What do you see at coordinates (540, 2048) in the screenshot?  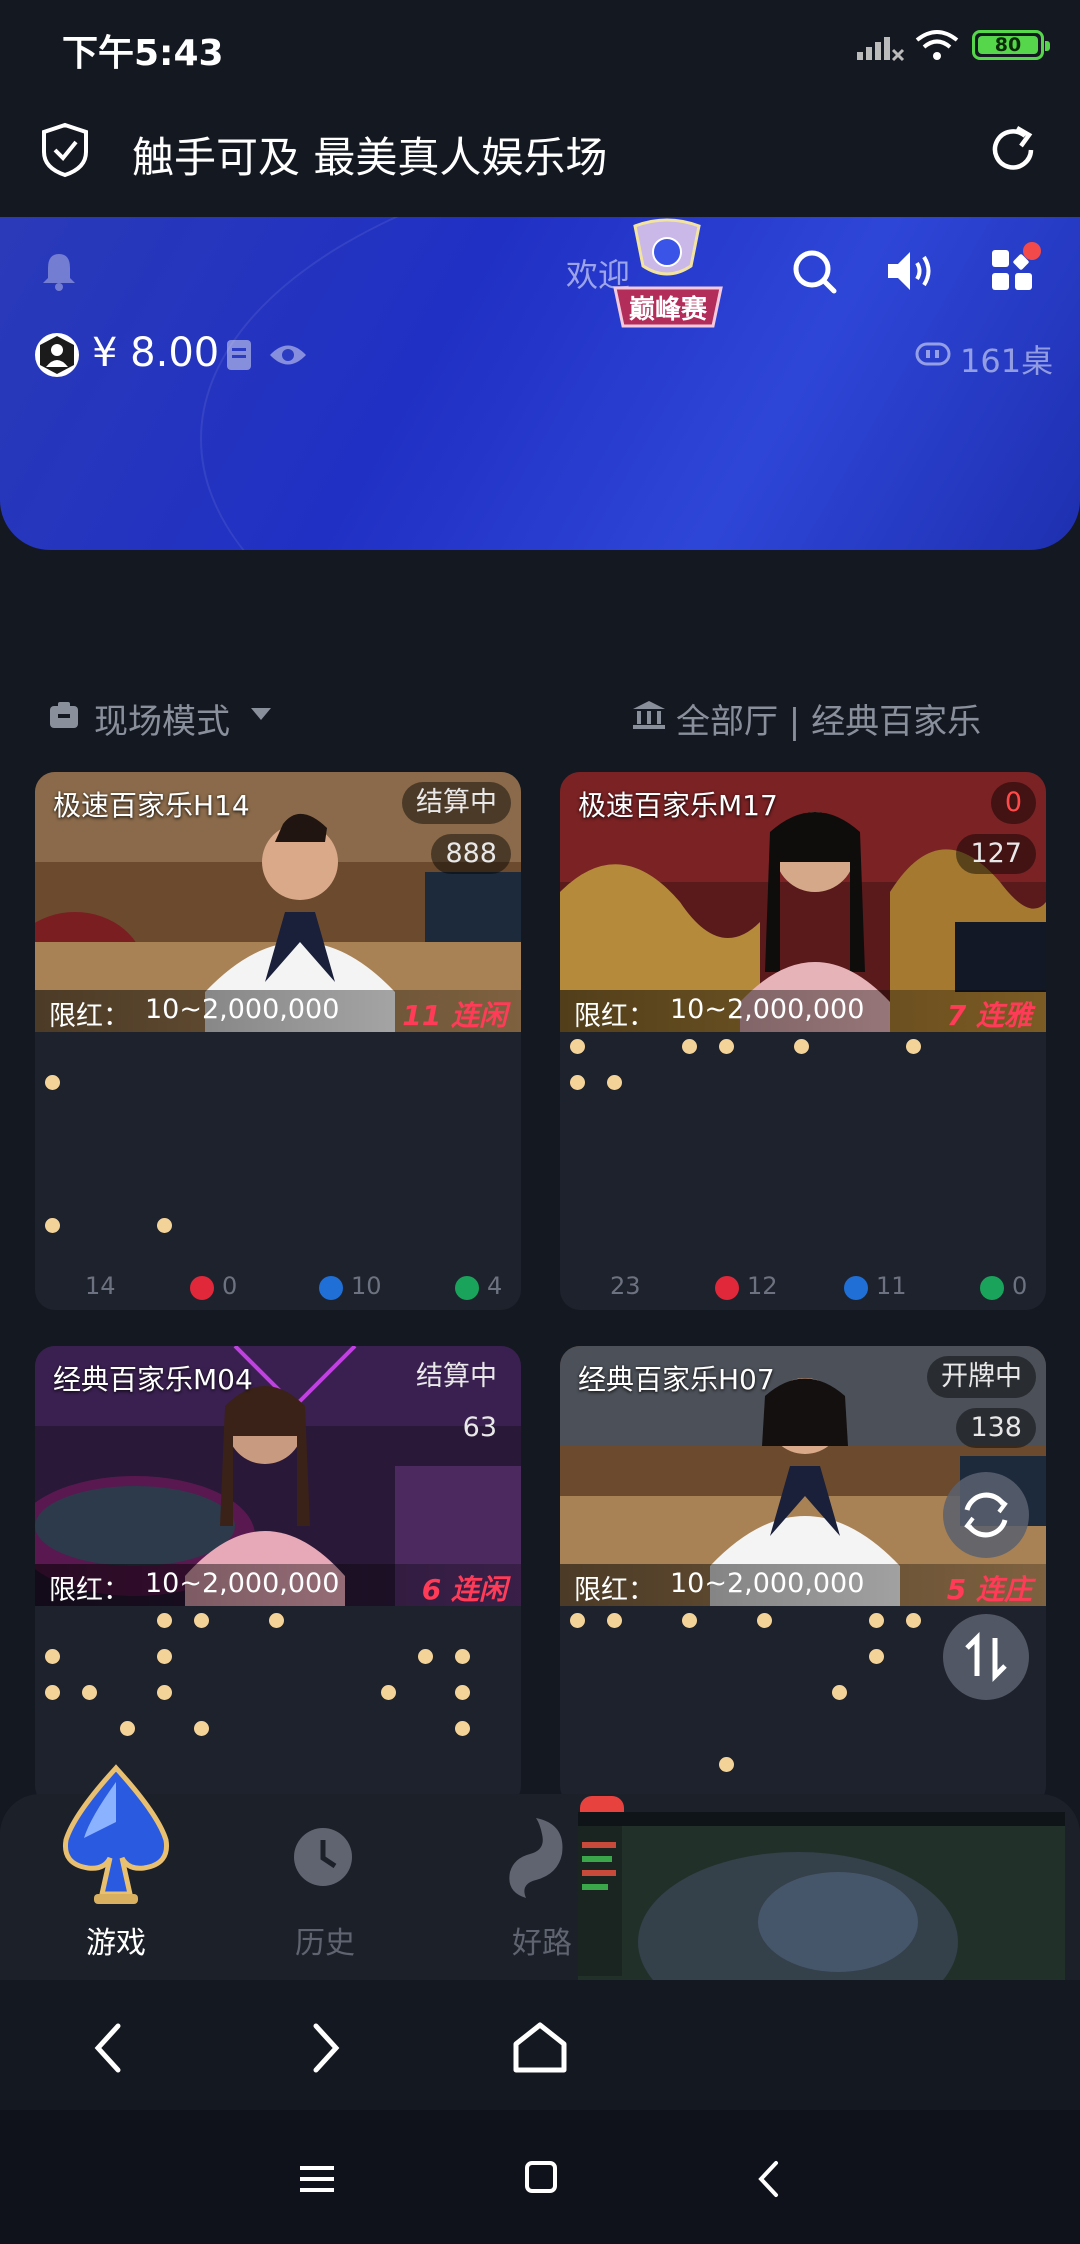 I see `home-icon` at bounding box center [540, 2048].